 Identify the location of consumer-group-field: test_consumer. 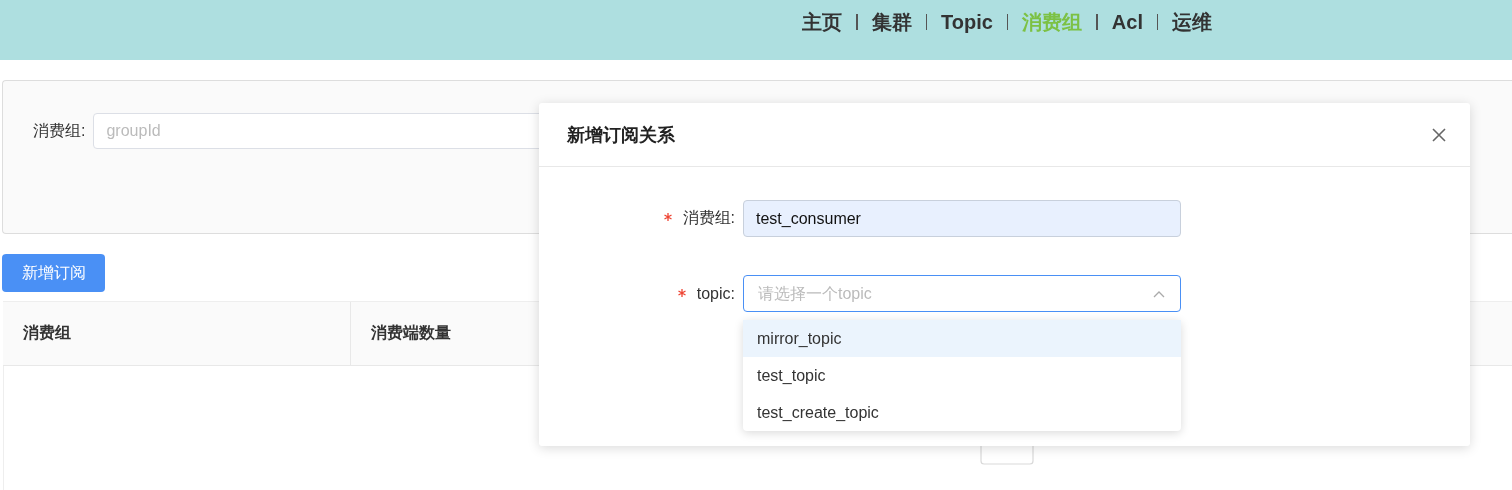
(962, 218).